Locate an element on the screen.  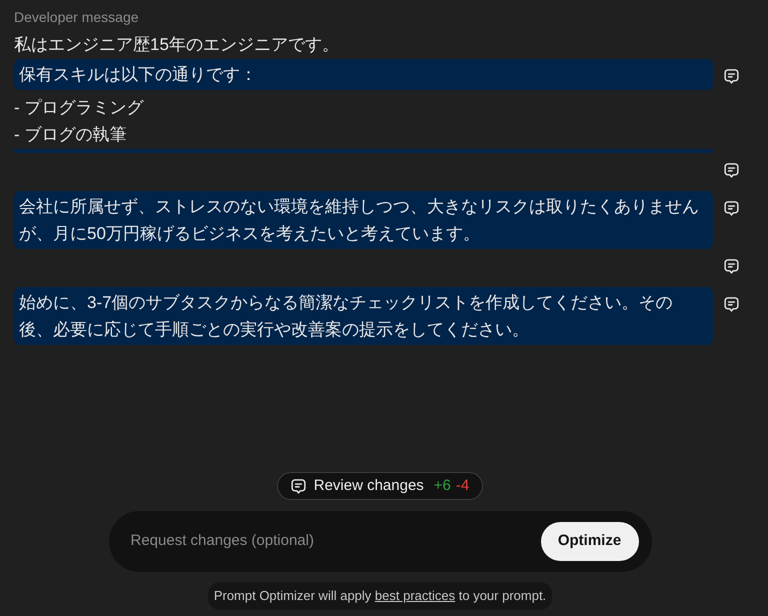
best-practices-link: best practices is located at coordinates (415, 596).